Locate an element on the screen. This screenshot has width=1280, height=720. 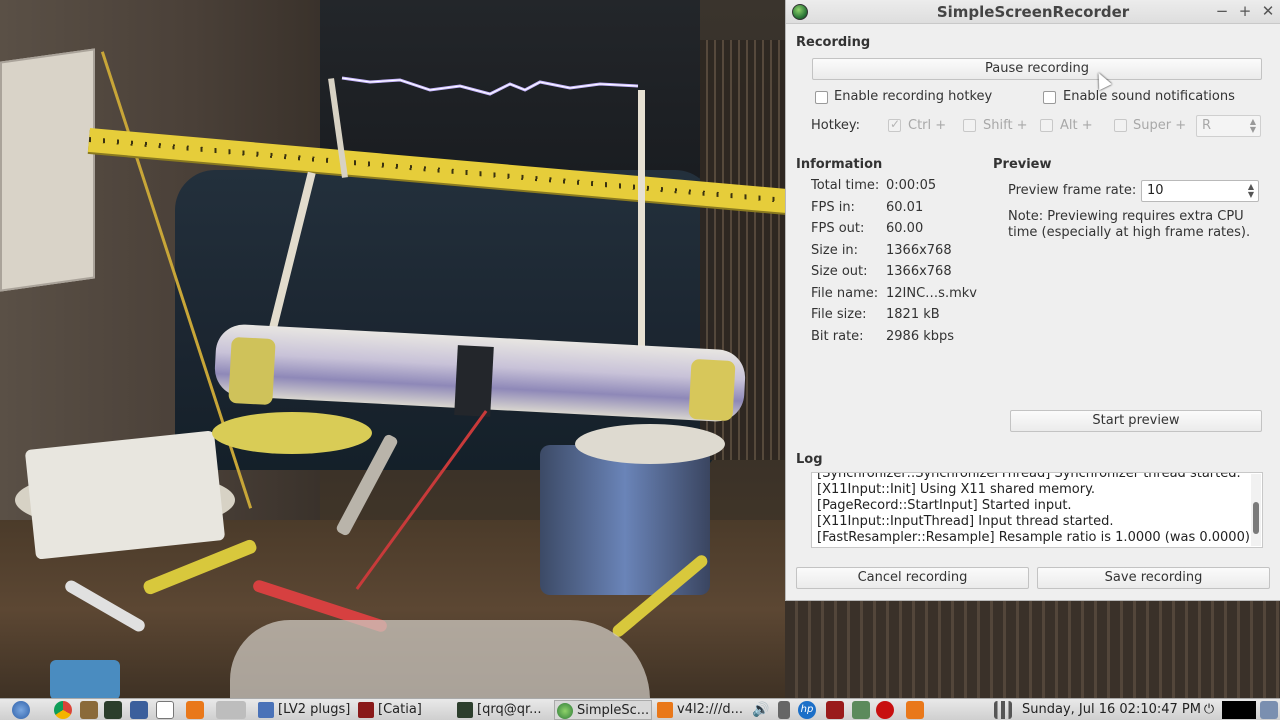
signal-icon is located at coordinates (1003, 710).